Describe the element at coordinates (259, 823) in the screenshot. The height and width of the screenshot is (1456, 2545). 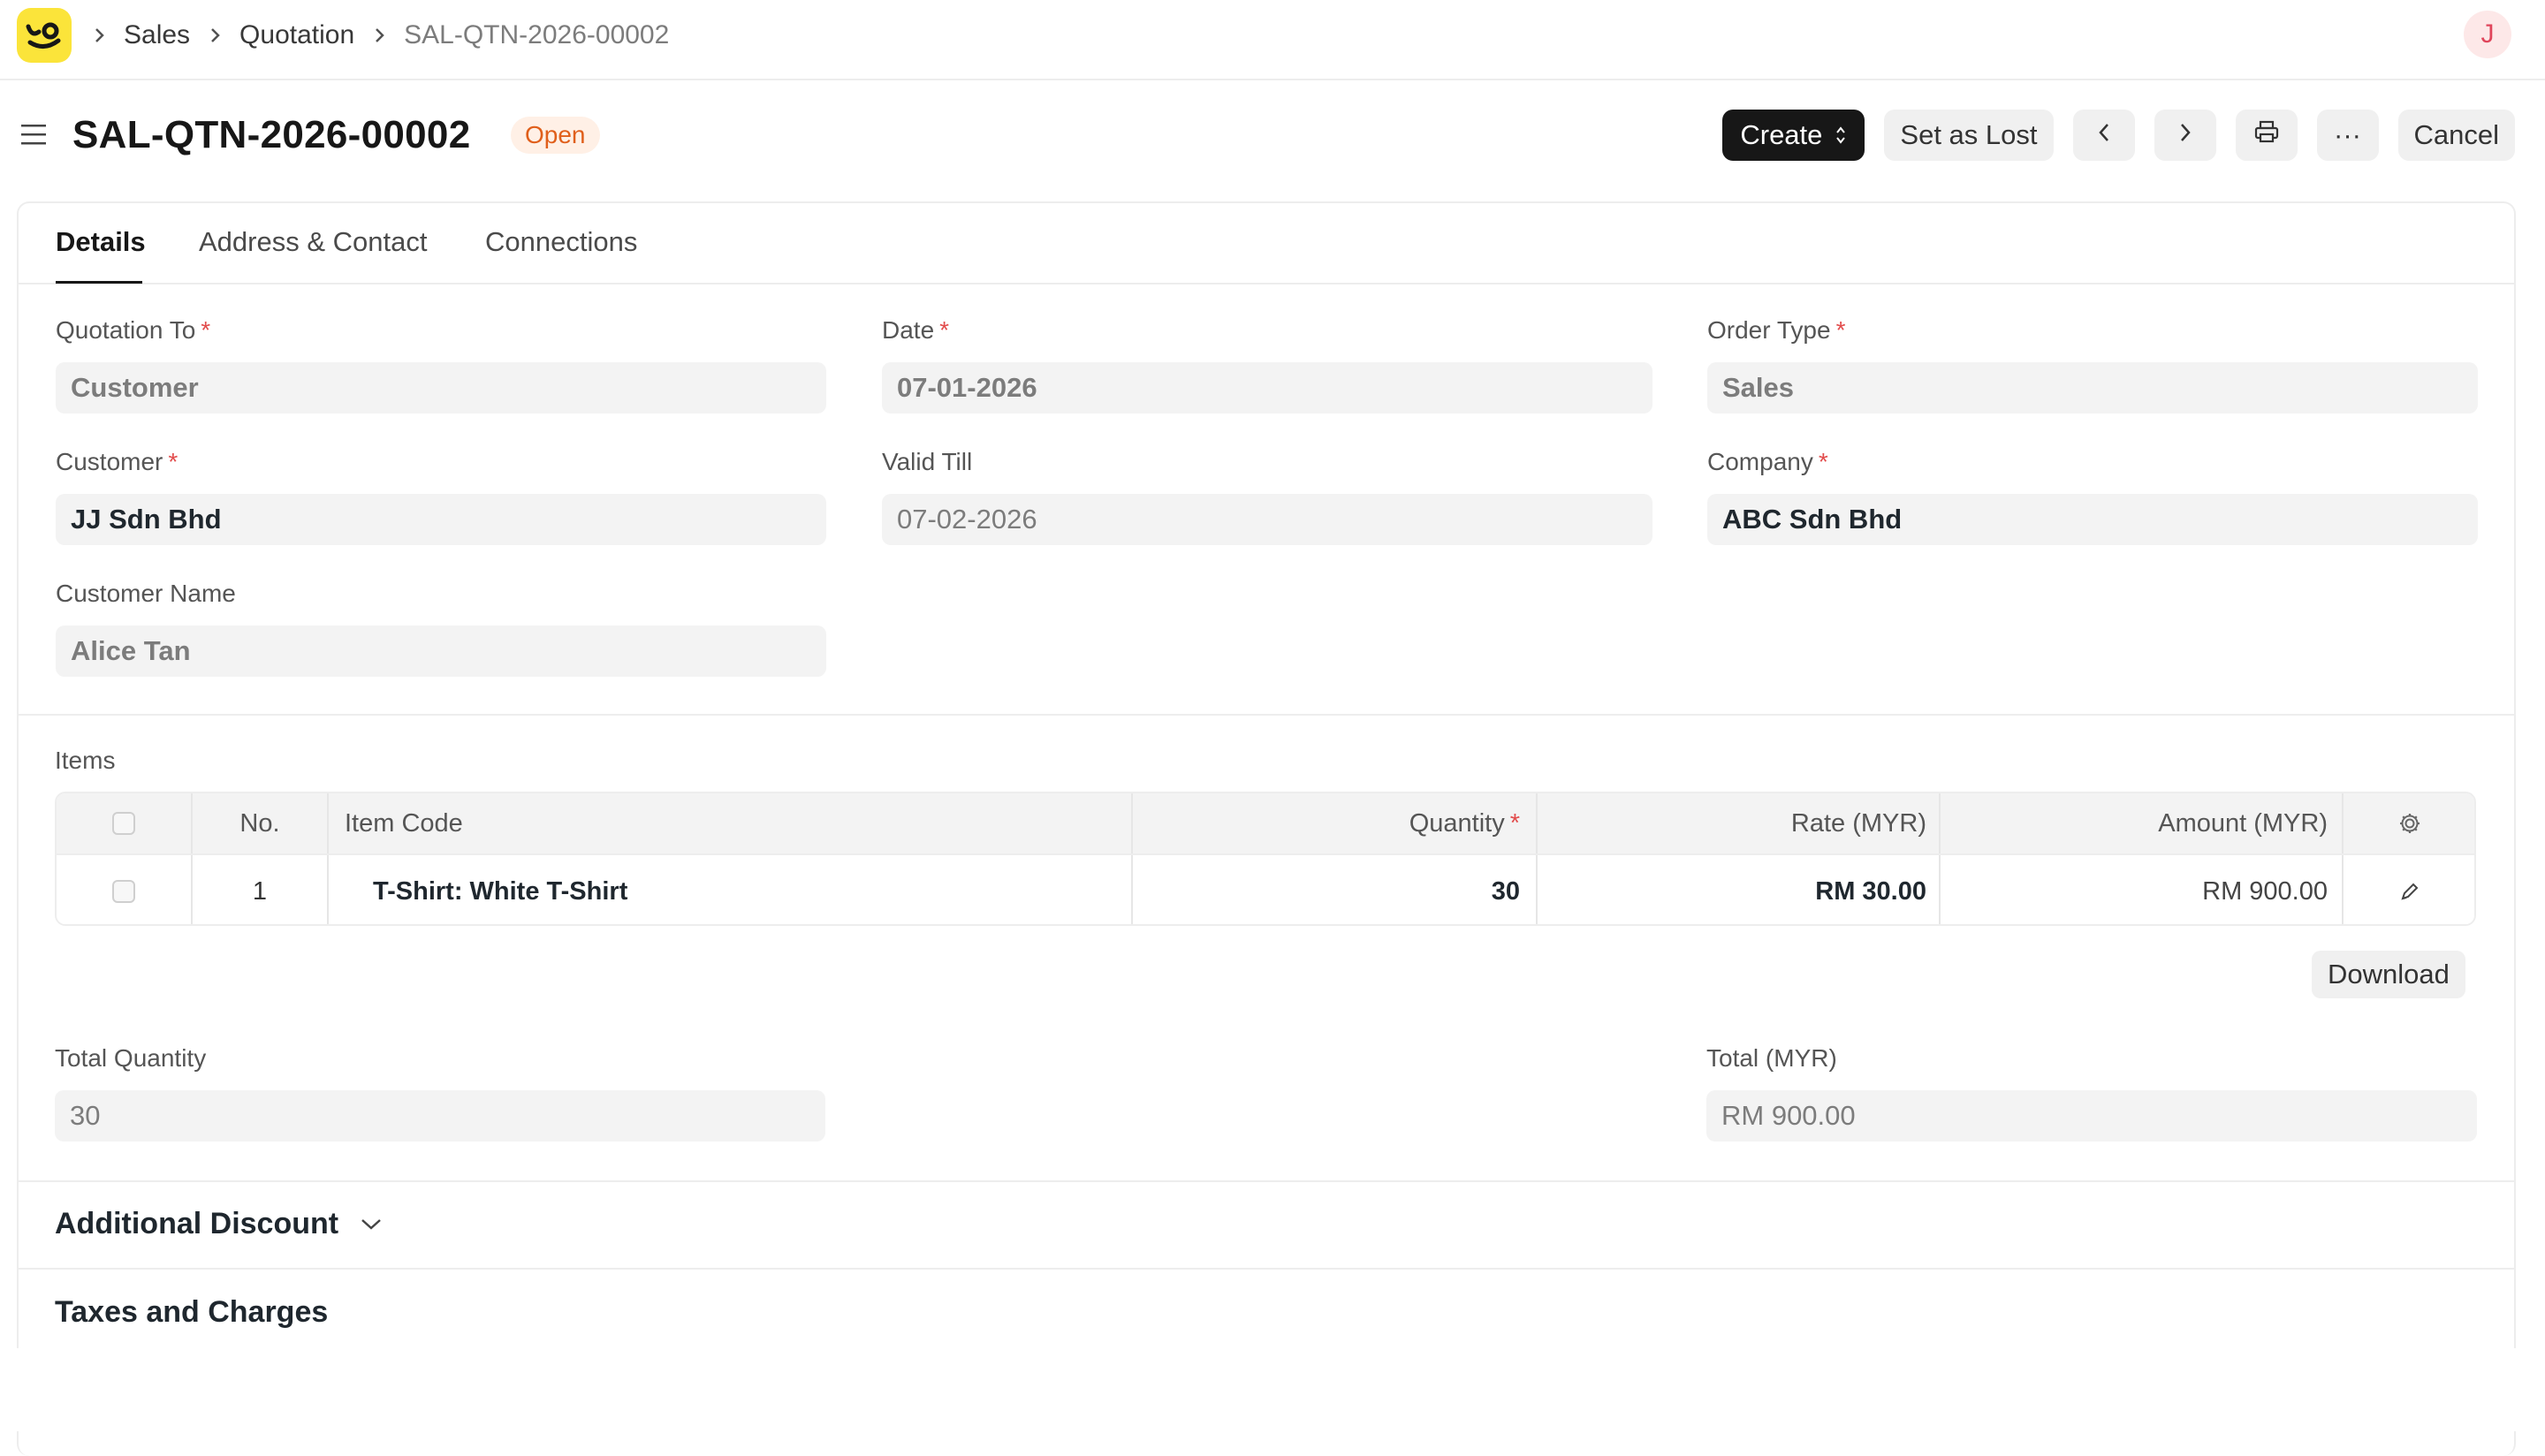
I see `column-header-no: No.` at that location.